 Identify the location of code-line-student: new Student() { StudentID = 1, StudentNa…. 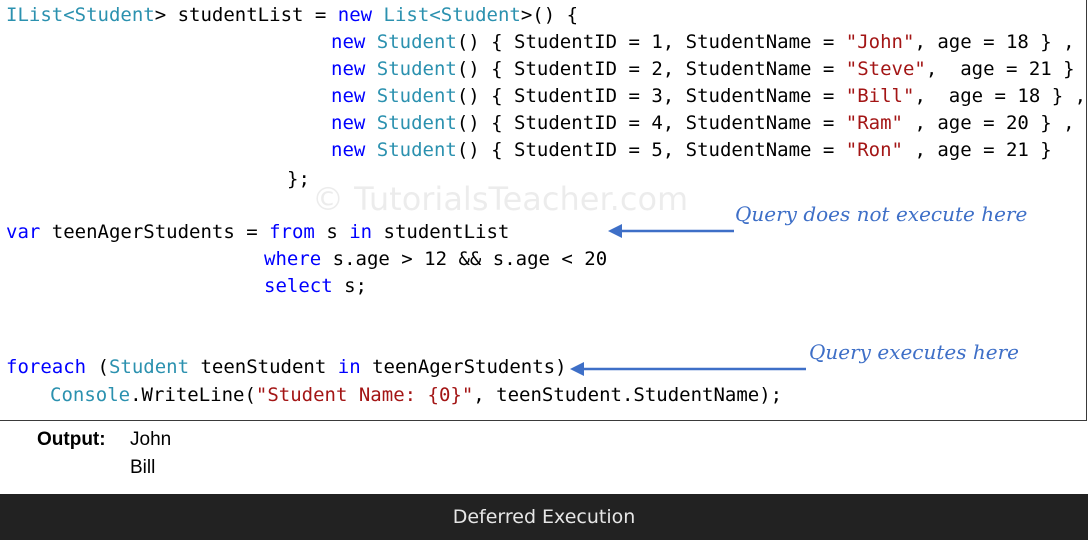
(703, 42).